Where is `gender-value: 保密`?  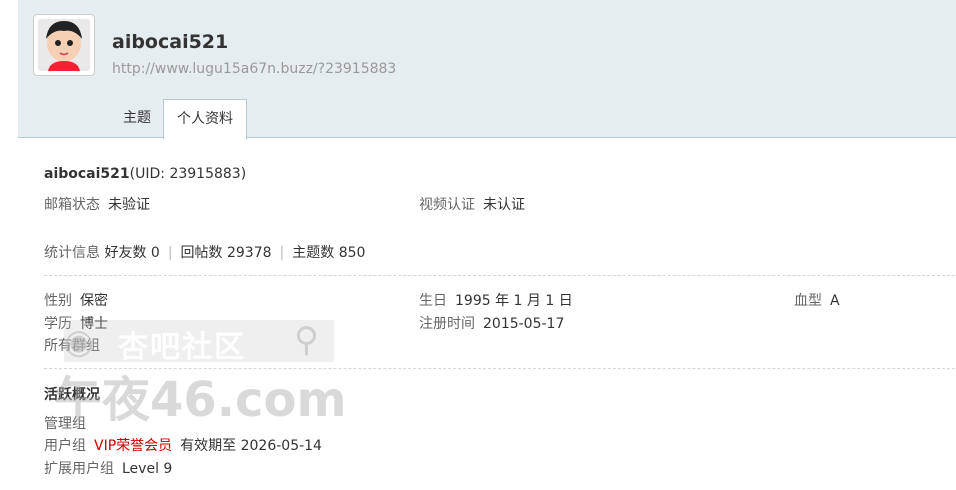 gender-value: 保密 is located at coordinates (94, 301).